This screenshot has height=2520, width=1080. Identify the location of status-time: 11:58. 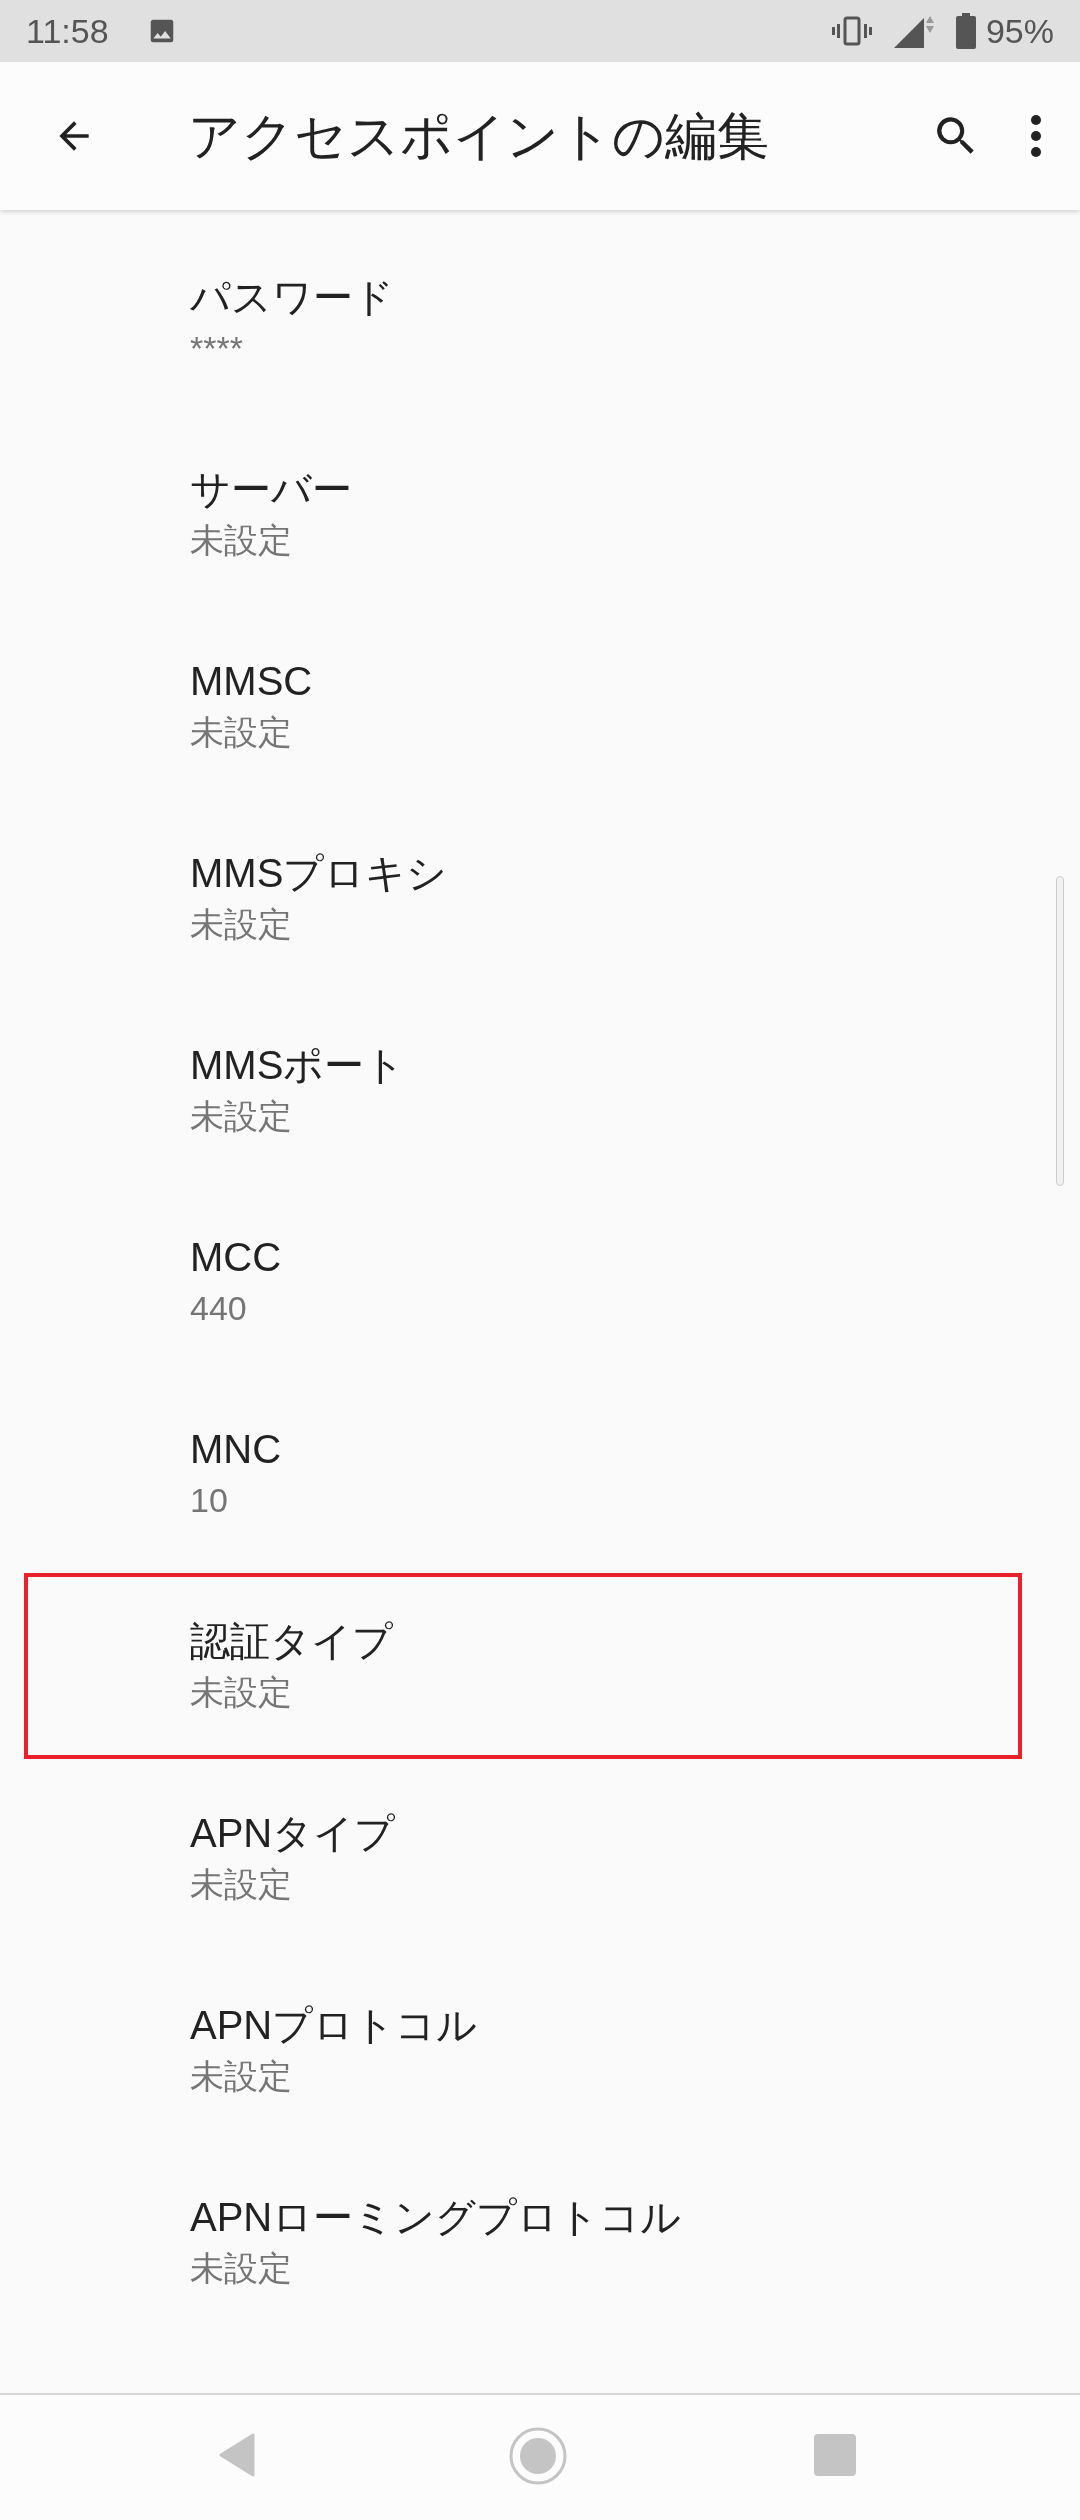
(67, 31).